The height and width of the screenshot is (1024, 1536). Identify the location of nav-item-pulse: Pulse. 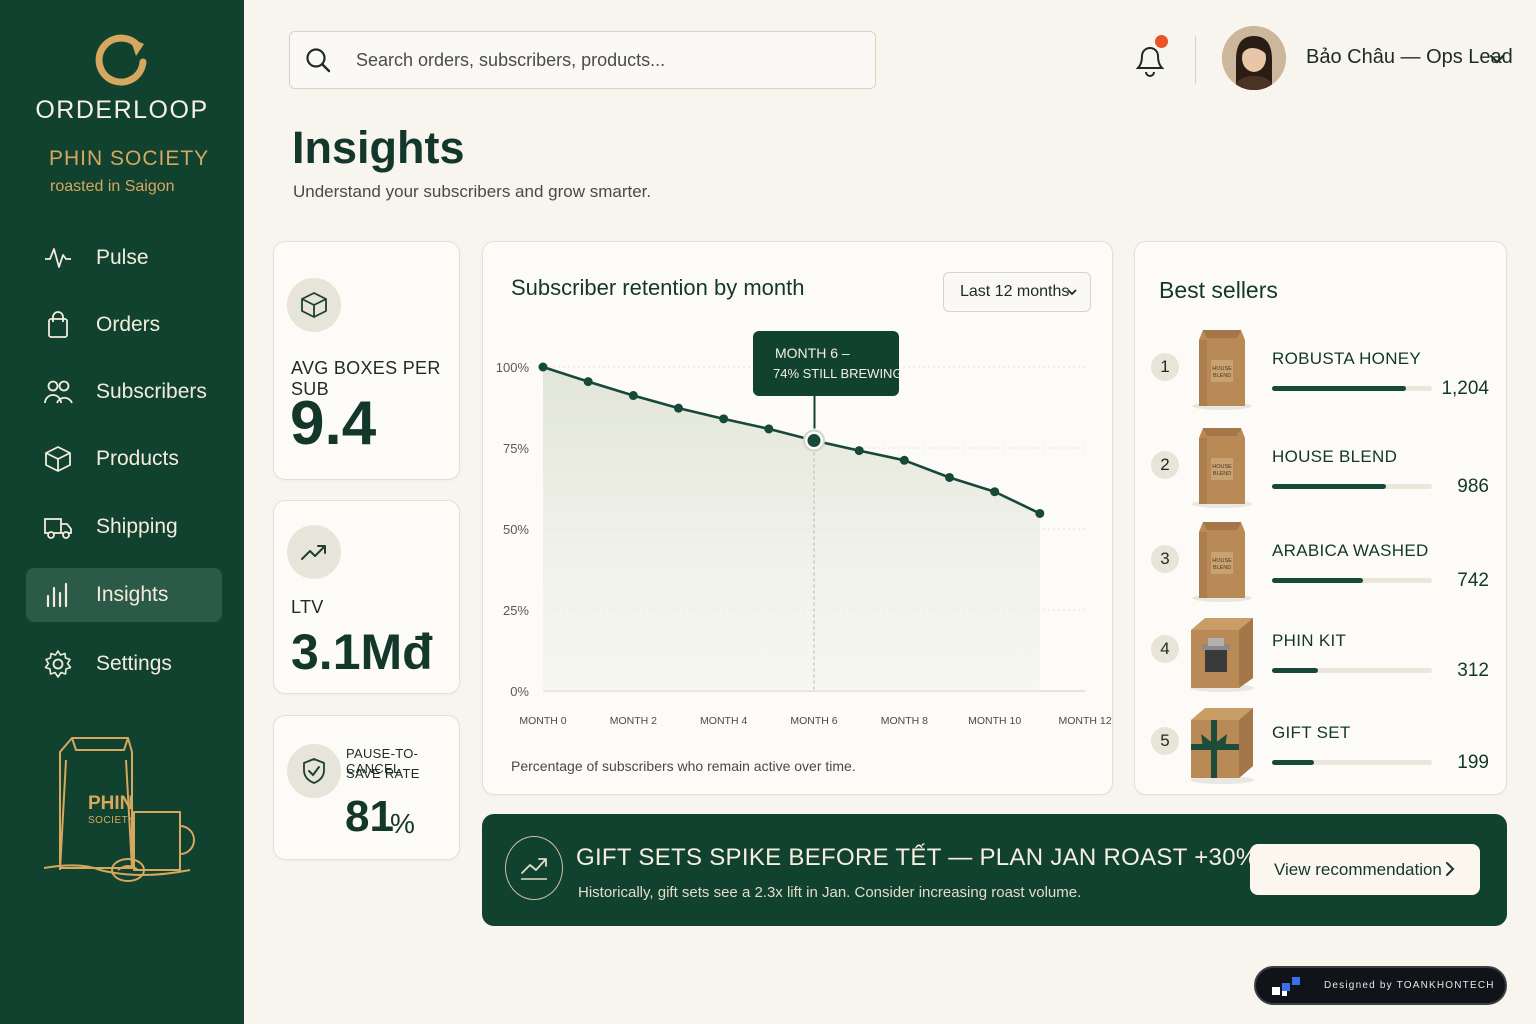
(124, 258).